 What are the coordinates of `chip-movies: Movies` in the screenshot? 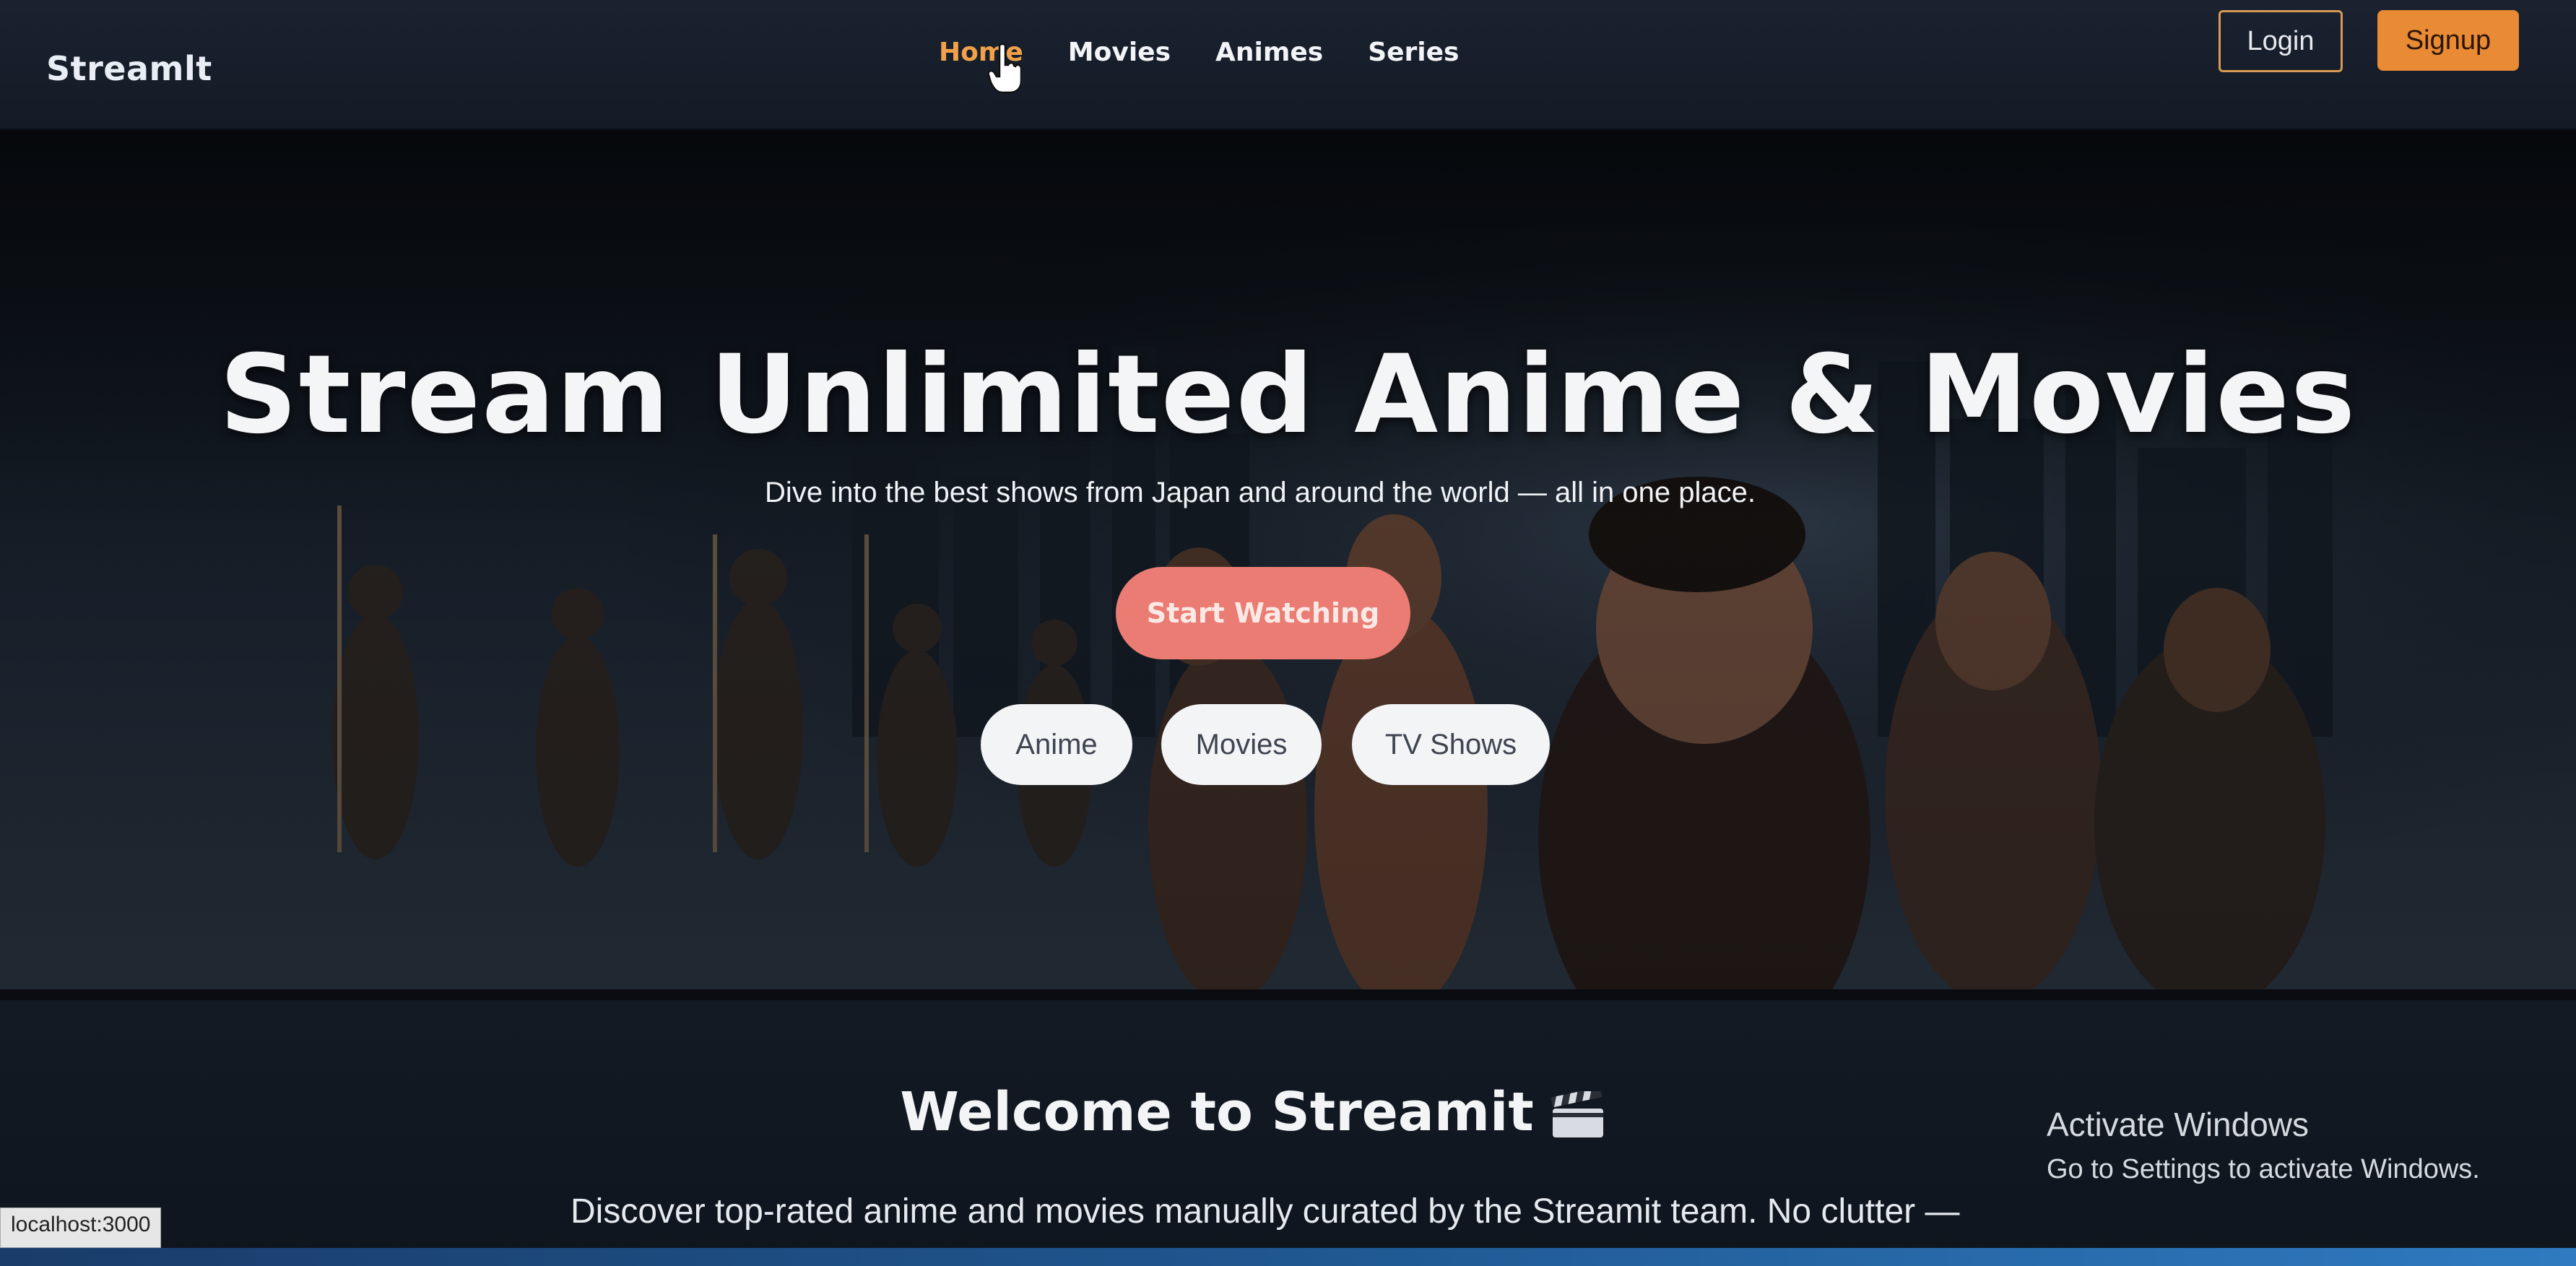 It's located at (1241, 745).